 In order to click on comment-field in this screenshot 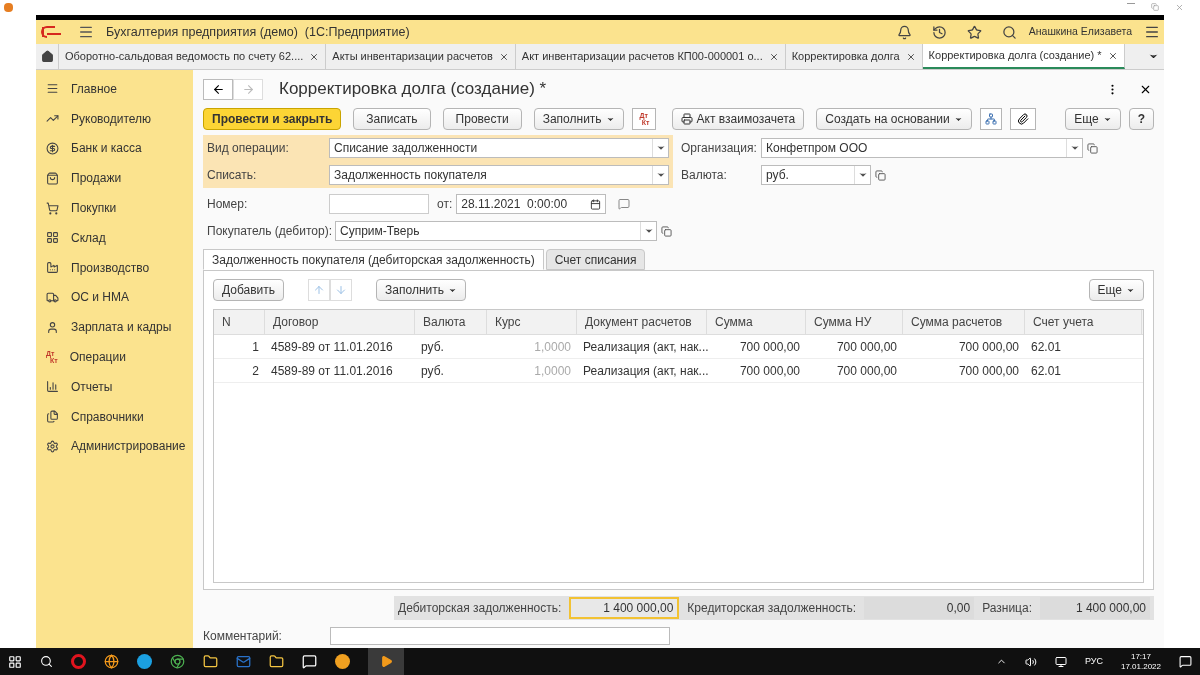, I will do `click(500, 636)`.